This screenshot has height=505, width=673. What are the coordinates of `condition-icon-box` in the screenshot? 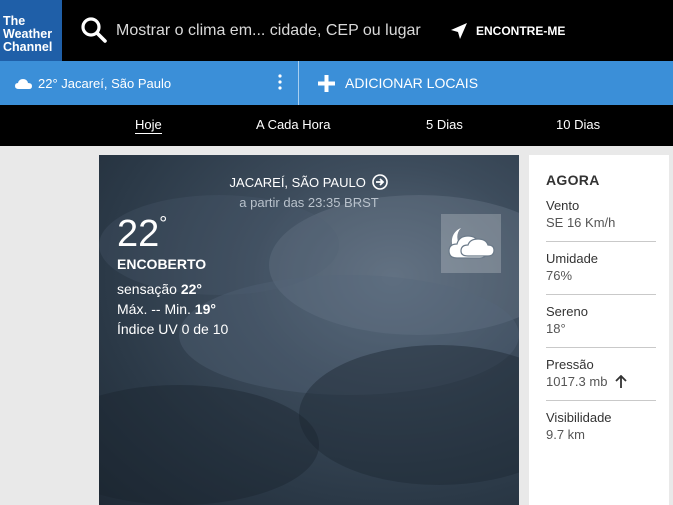 It's located at (471, 243).